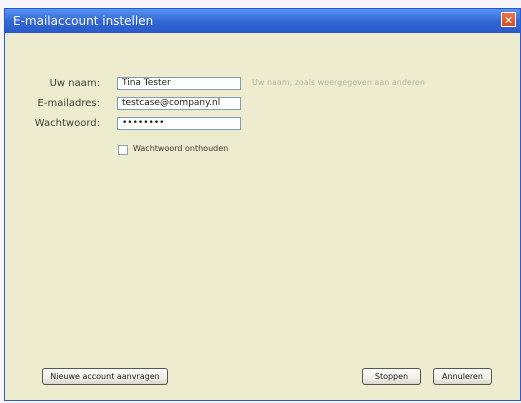  I want to click on close-icon: ✕, so click(508, 20).